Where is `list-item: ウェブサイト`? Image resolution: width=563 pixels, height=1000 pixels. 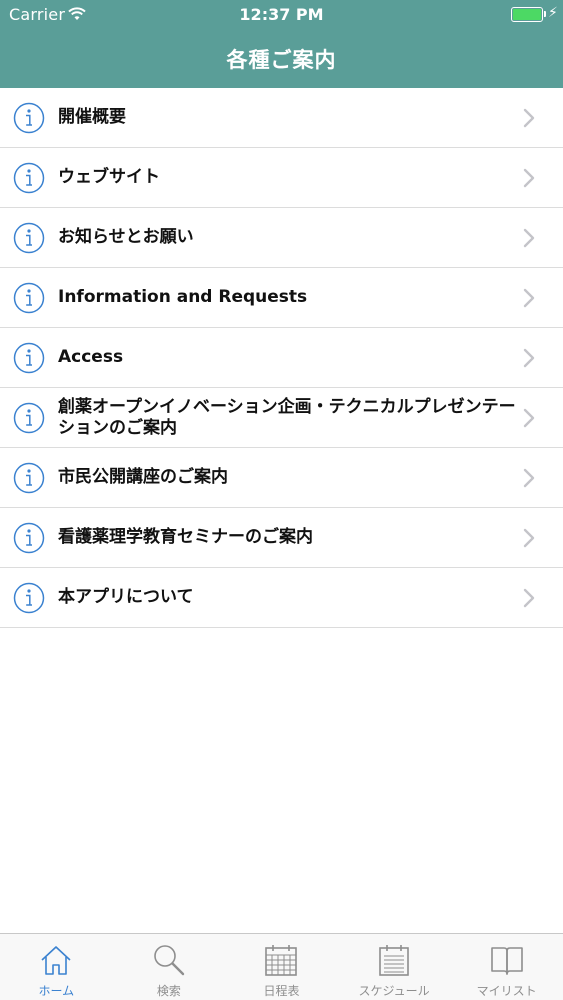 list-item: ウェブサイト is located at coordinates (281, 178).